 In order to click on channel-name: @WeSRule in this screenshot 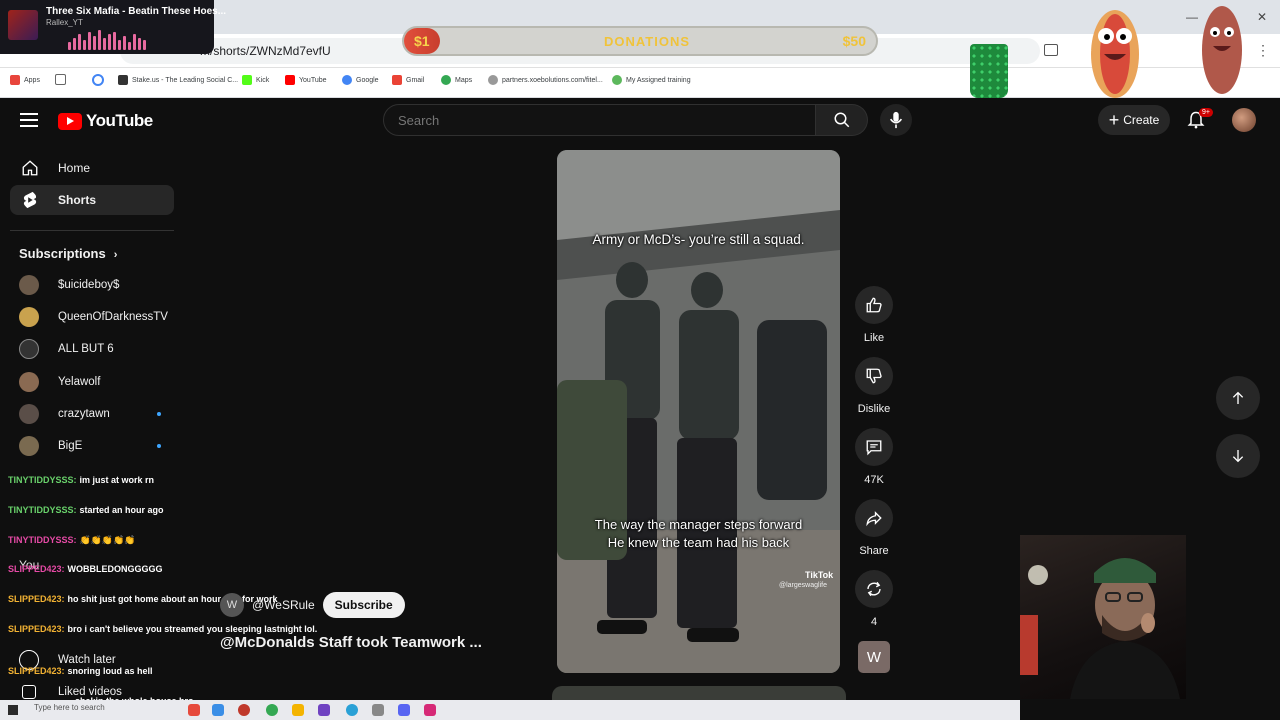, I will do `click(283, 605)`.